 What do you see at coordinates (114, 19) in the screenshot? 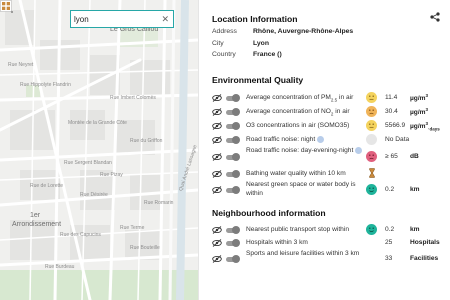
I see `search-input` at bounding box center [114, 19].